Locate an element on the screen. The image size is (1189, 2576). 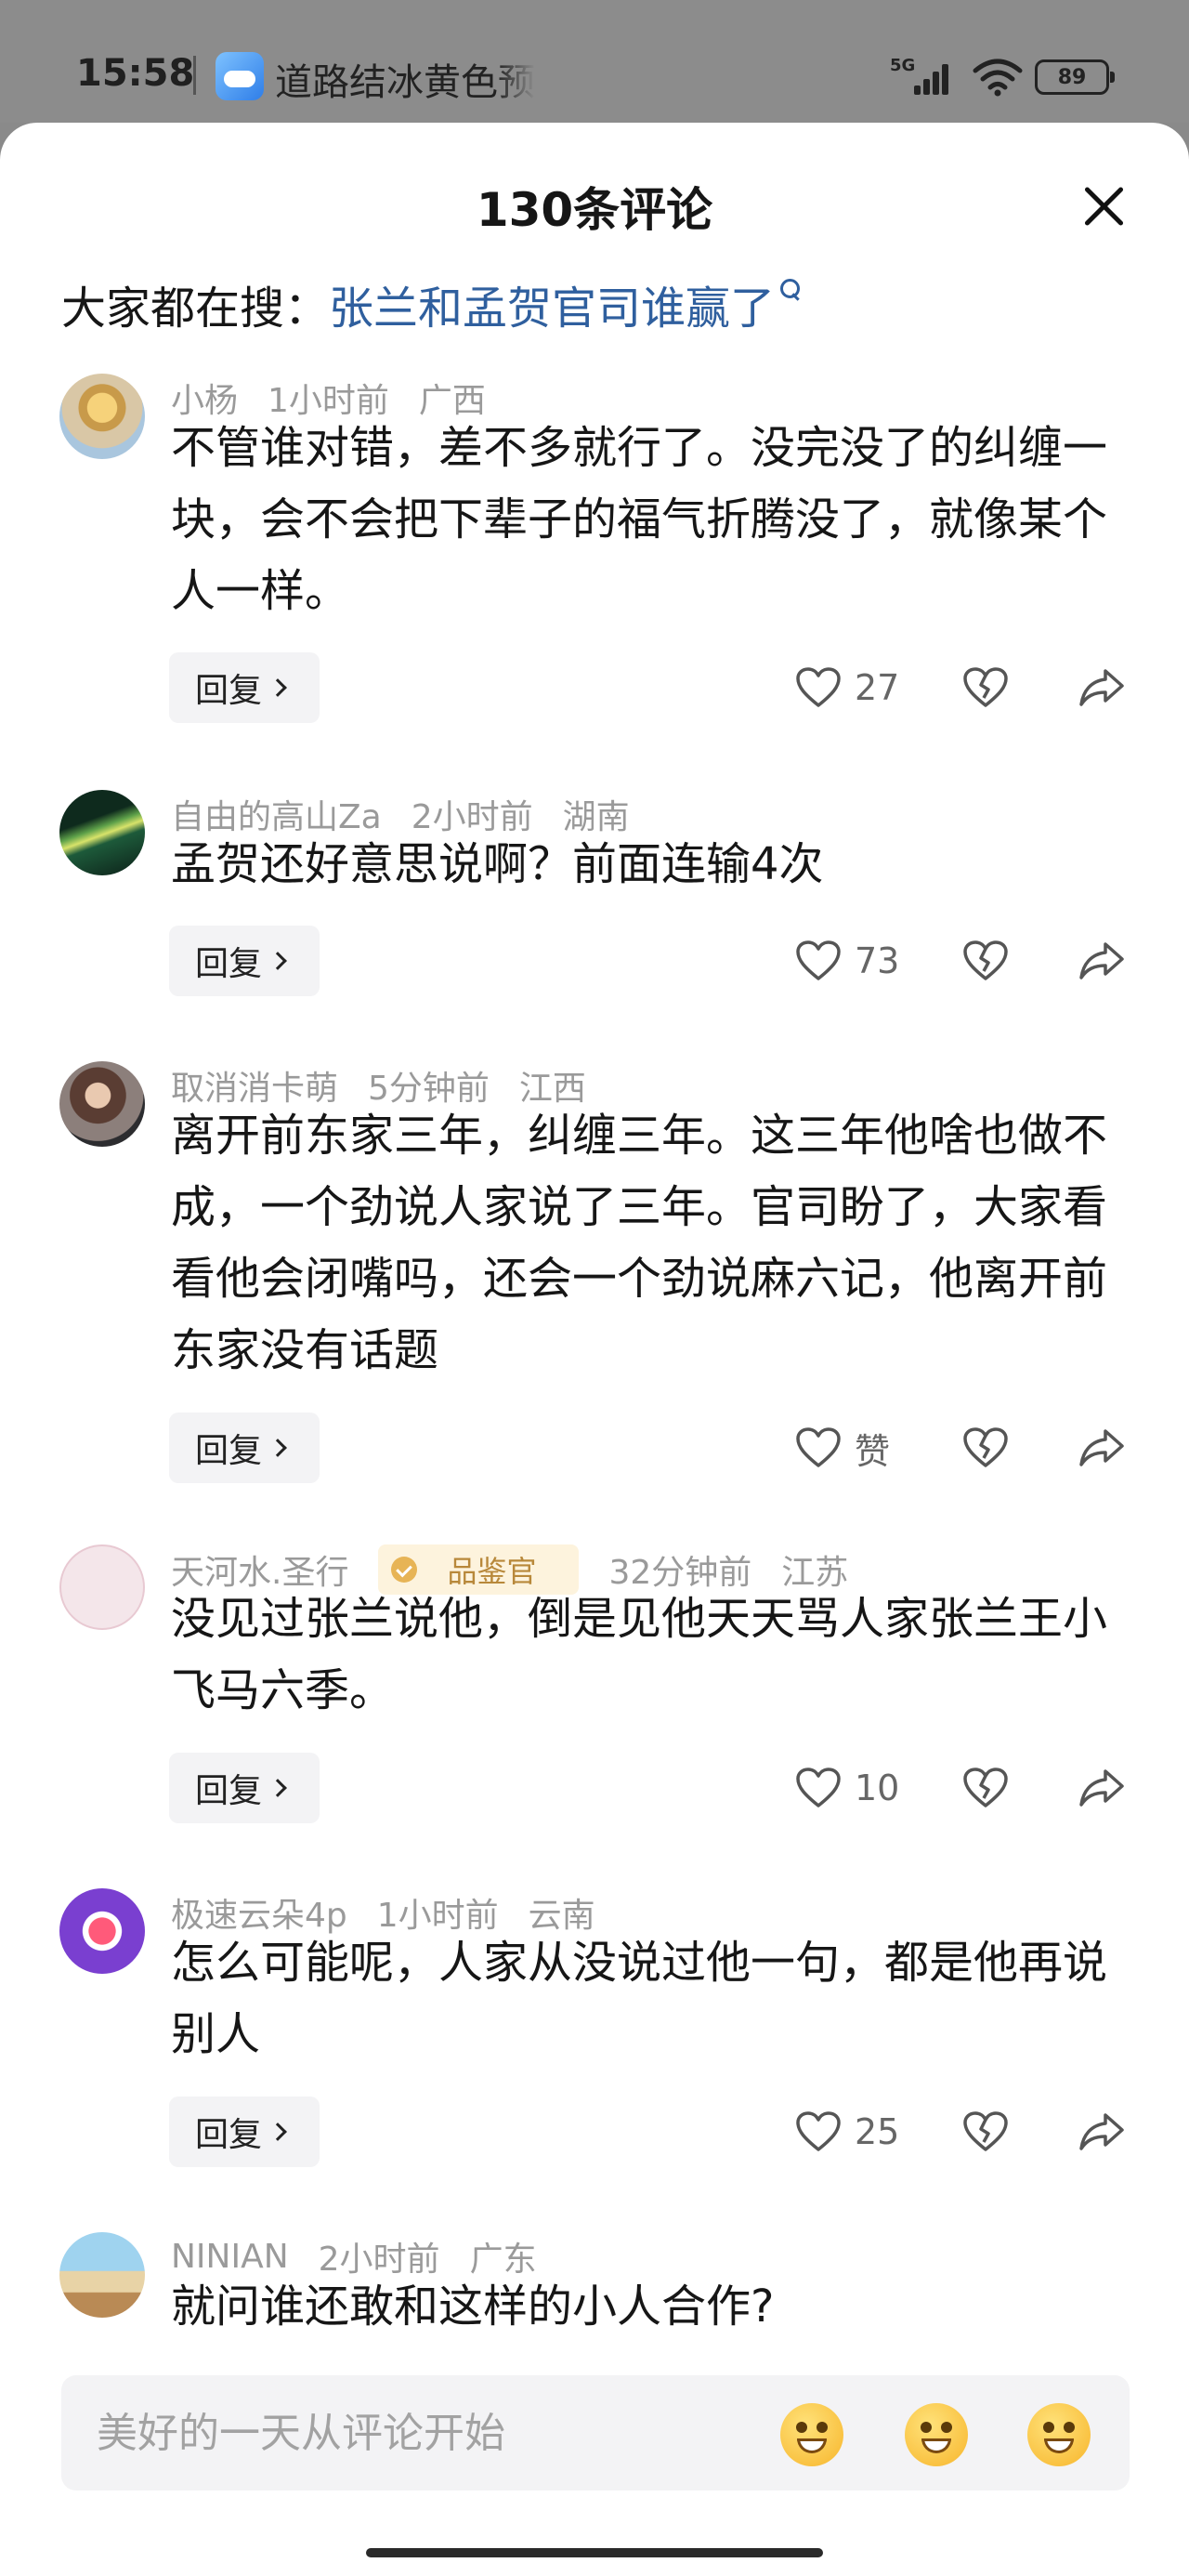
like-count: 27 is located at coordinates (877, 687).